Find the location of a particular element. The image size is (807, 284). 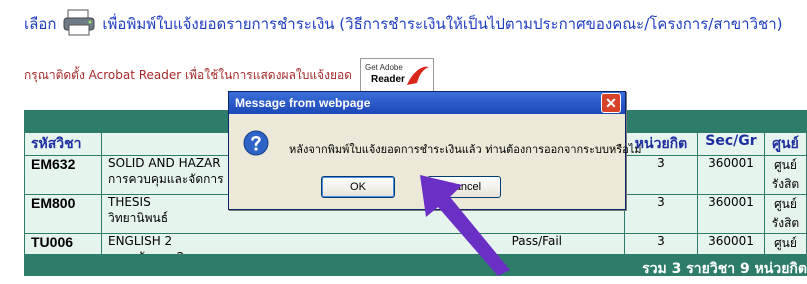

dialog-title: Message from webpage is located at coordinates (303, 103).